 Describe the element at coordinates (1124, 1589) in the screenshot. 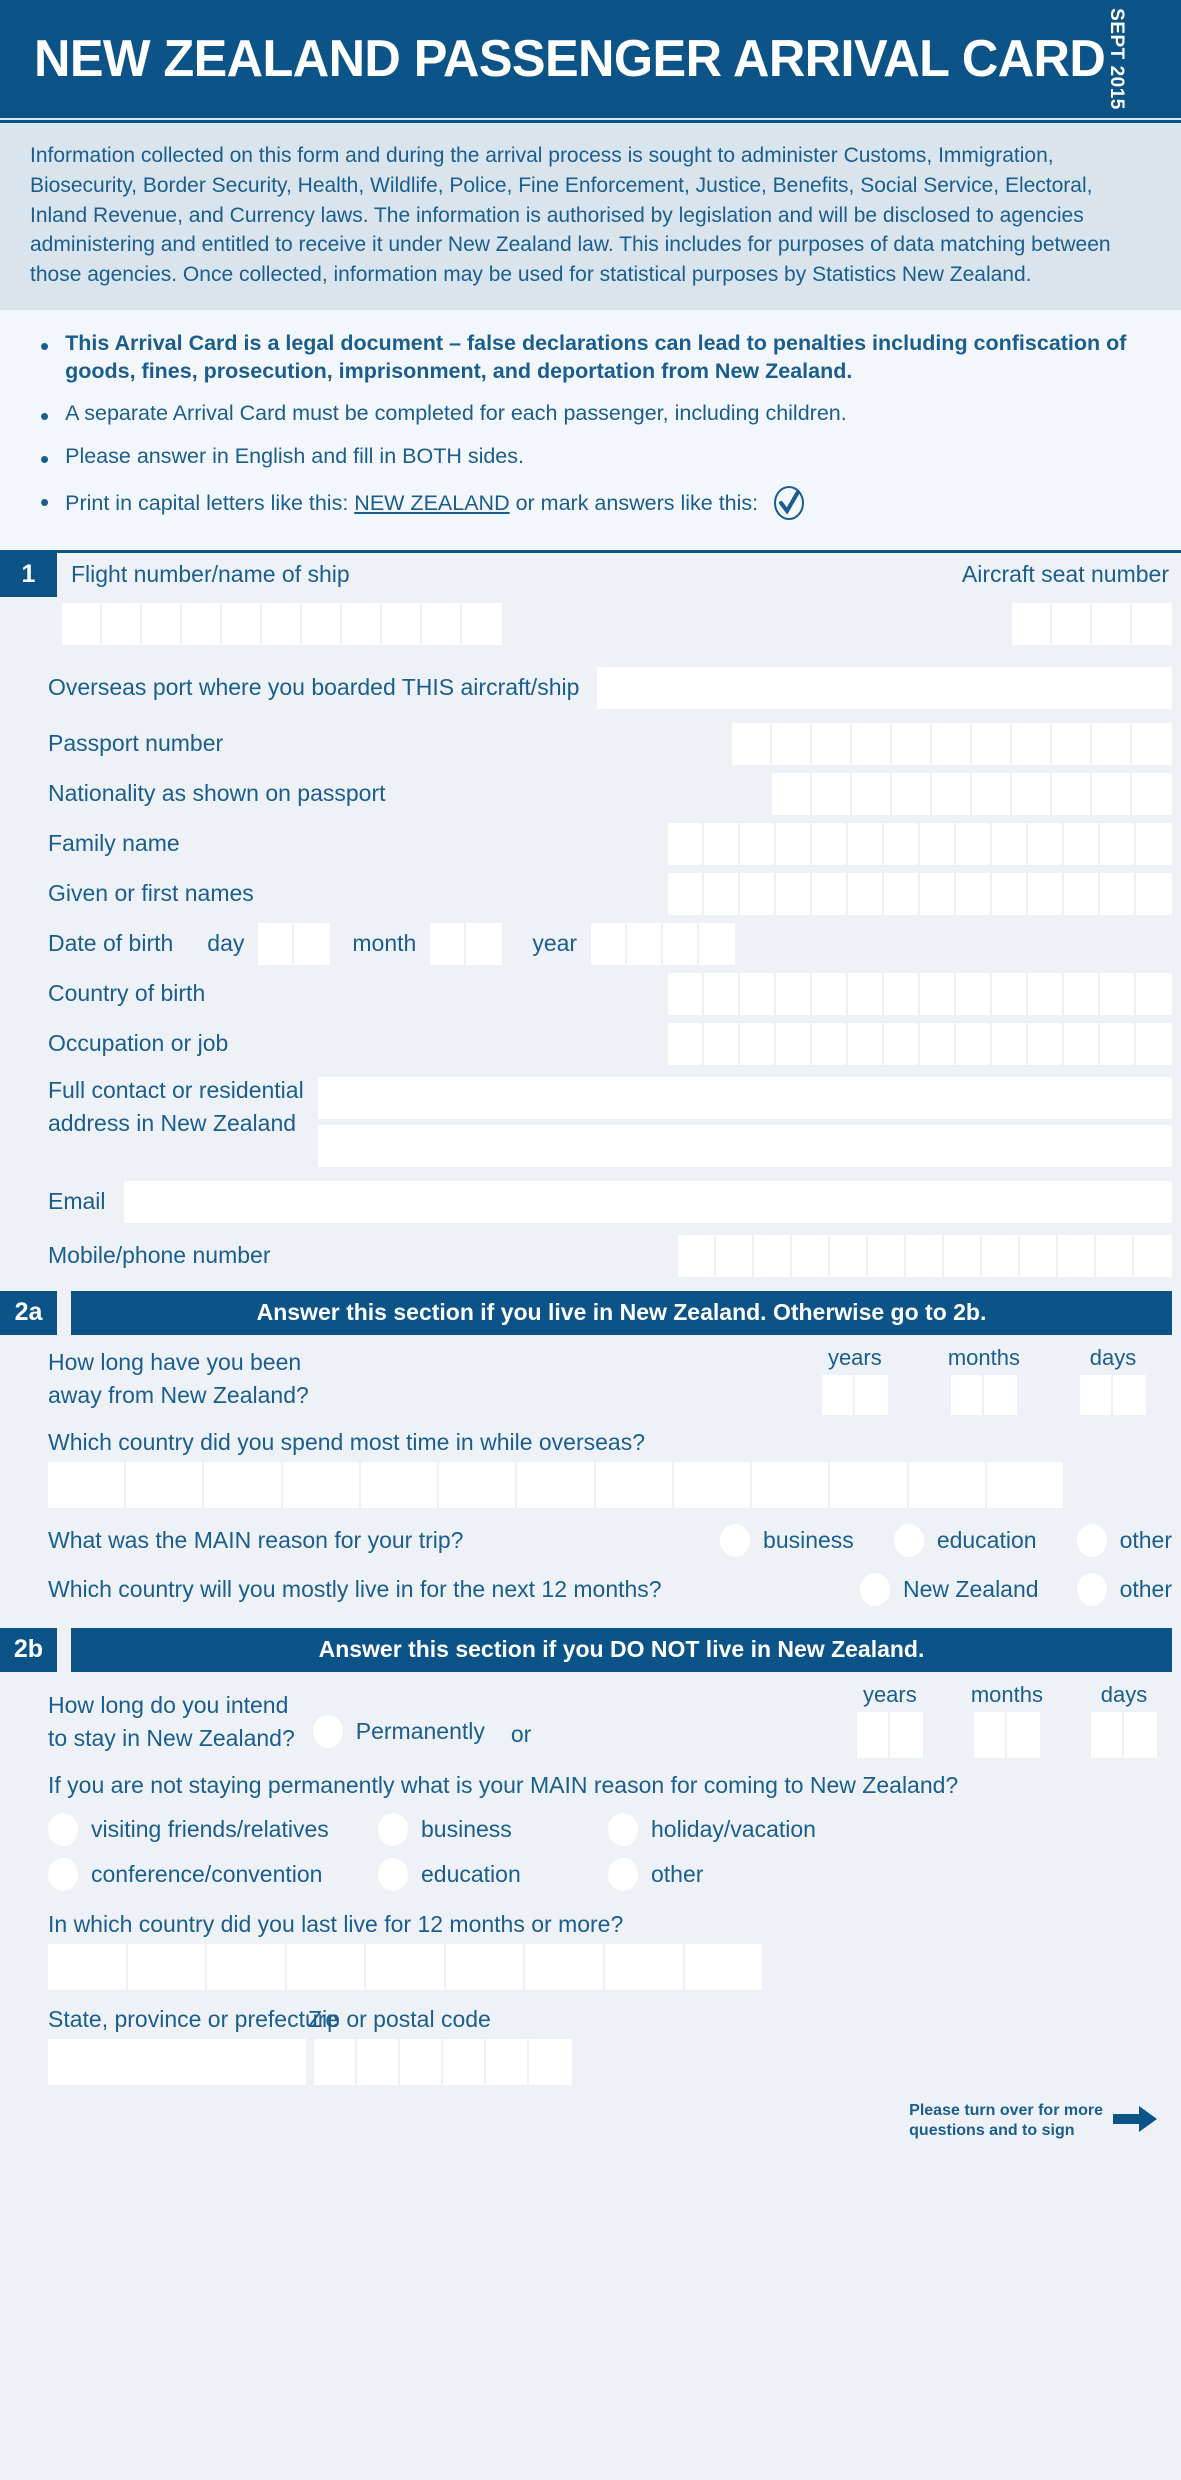

I see `radio-option-other-country: other` at that location.